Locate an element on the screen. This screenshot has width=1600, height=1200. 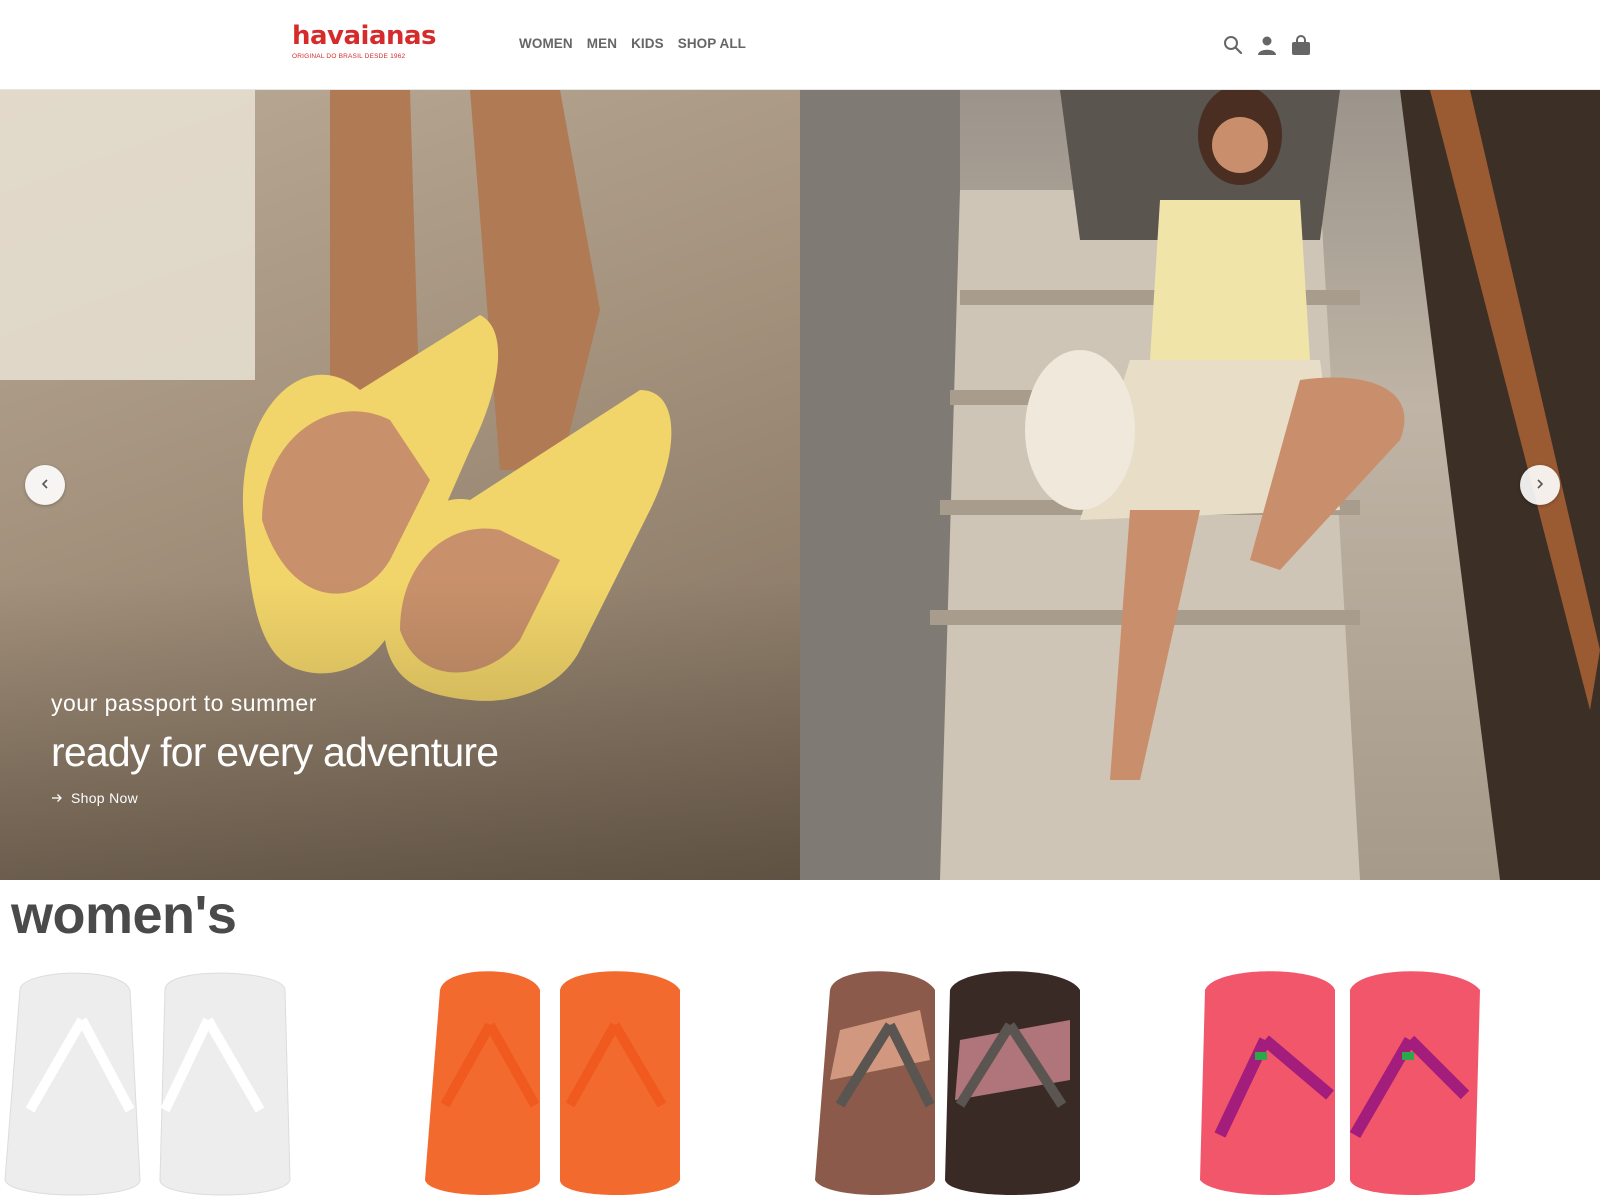
product-card-white is located at coordinates (150, 1085).